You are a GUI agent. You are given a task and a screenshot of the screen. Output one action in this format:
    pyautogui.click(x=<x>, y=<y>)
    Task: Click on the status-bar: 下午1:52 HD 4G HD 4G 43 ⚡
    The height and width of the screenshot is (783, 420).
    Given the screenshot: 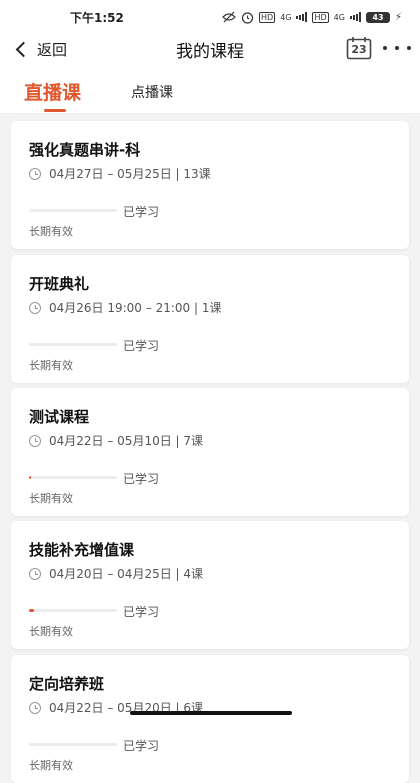 What is the action you would take?
    pyautogui.click(x=210, y=17)
    